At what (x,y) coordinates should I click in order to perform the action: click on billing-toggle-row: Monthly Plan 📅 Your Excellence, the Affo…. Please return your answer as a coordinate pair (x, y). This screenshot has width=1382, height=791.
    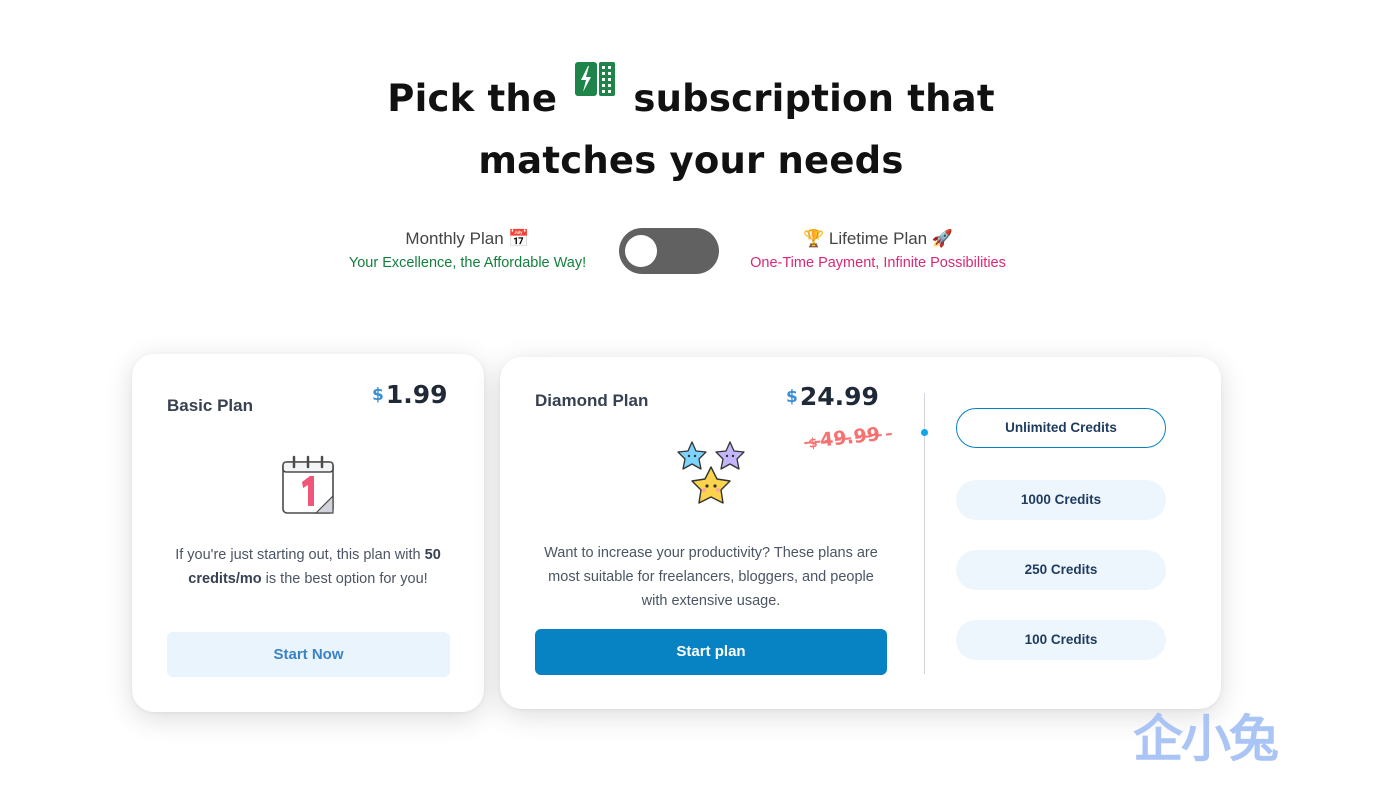
    Looking at the image, I should click on (691, 256).